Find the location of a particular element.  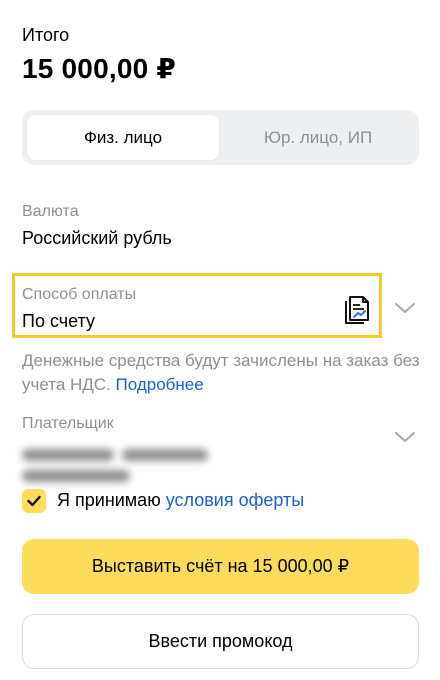

terms-label: Я принимаю условия оферты is located at coordinates (180, 500).